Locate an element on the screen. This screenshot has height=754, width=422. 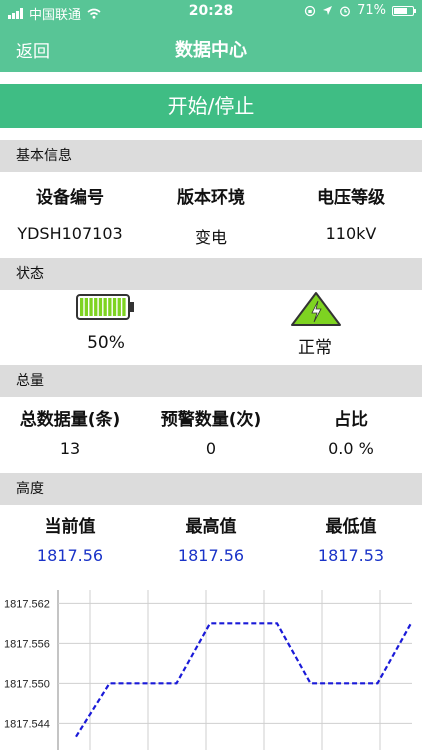
battery-level-icon is located at coordinates (106, 308).